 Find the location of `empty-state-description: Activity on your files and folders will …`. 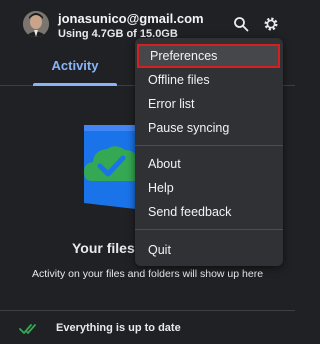

empty-state-description: Activity on your files and folders will … is located at coordinates (147, 274).